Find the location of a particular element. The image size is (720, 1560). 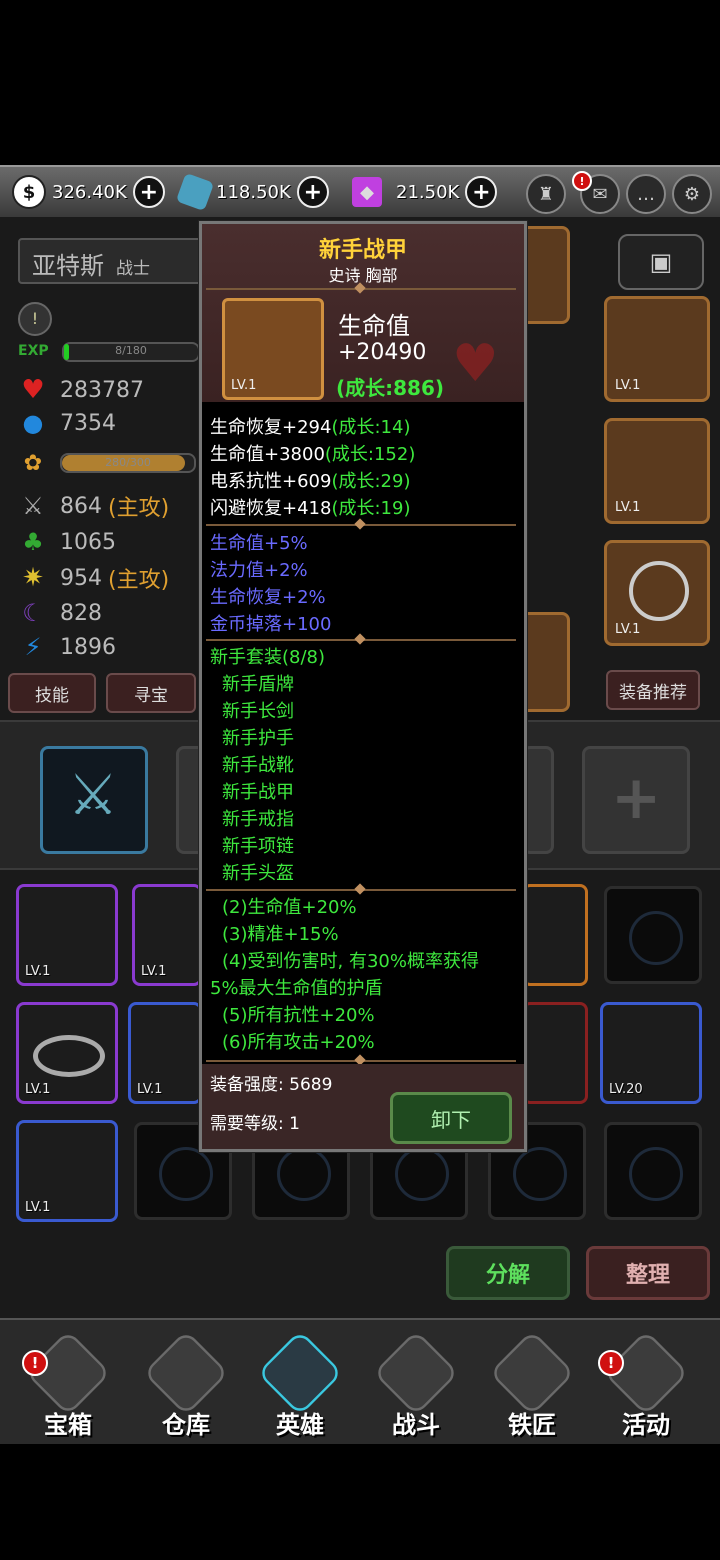

skill-slot-4: + is located at coordinates (636, 800).